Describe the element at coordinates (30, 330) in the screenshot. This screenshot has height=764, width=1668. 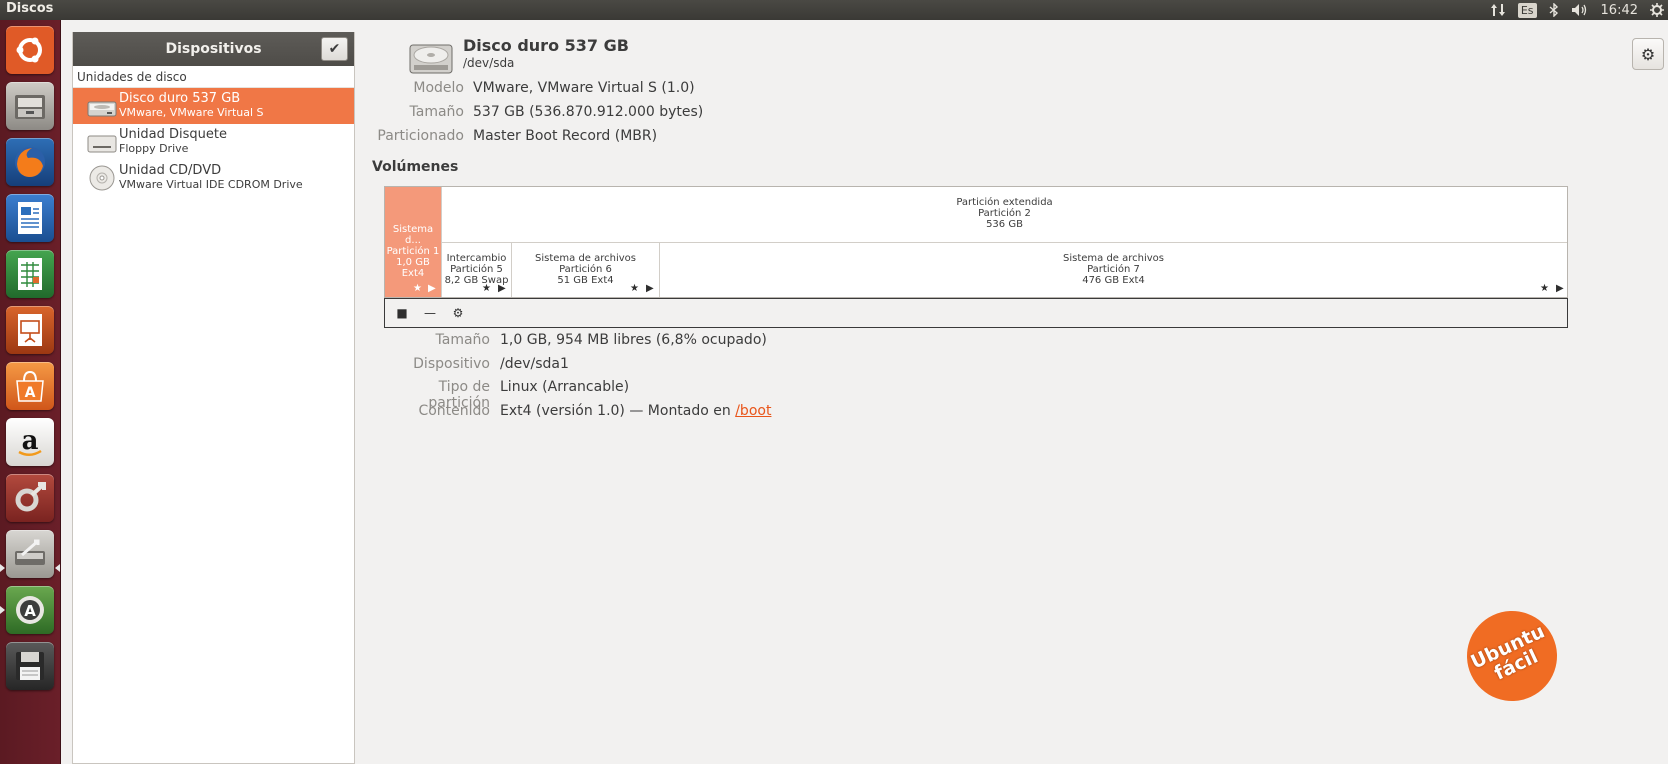
I see `libreoffice-impress-icon` at that location.